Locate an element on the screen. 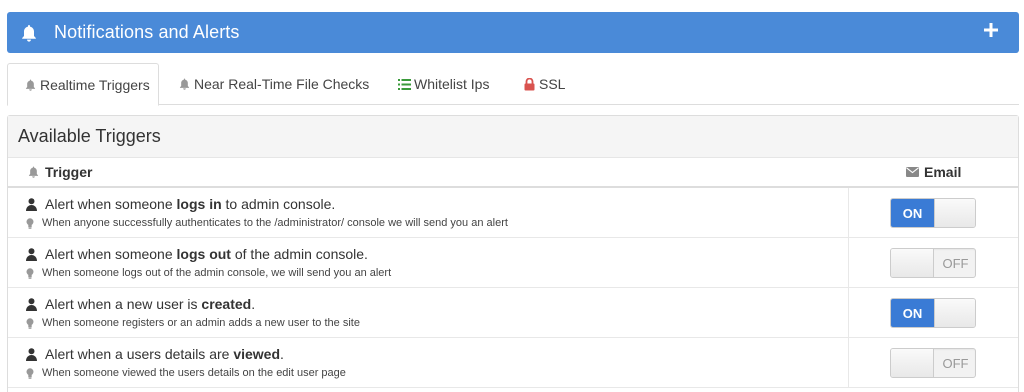 The width and height of the screenshot is (1024, 392). tab-near-real-time-file-checks: Near Real-Time File Checks is located at coordinates (273, 84).